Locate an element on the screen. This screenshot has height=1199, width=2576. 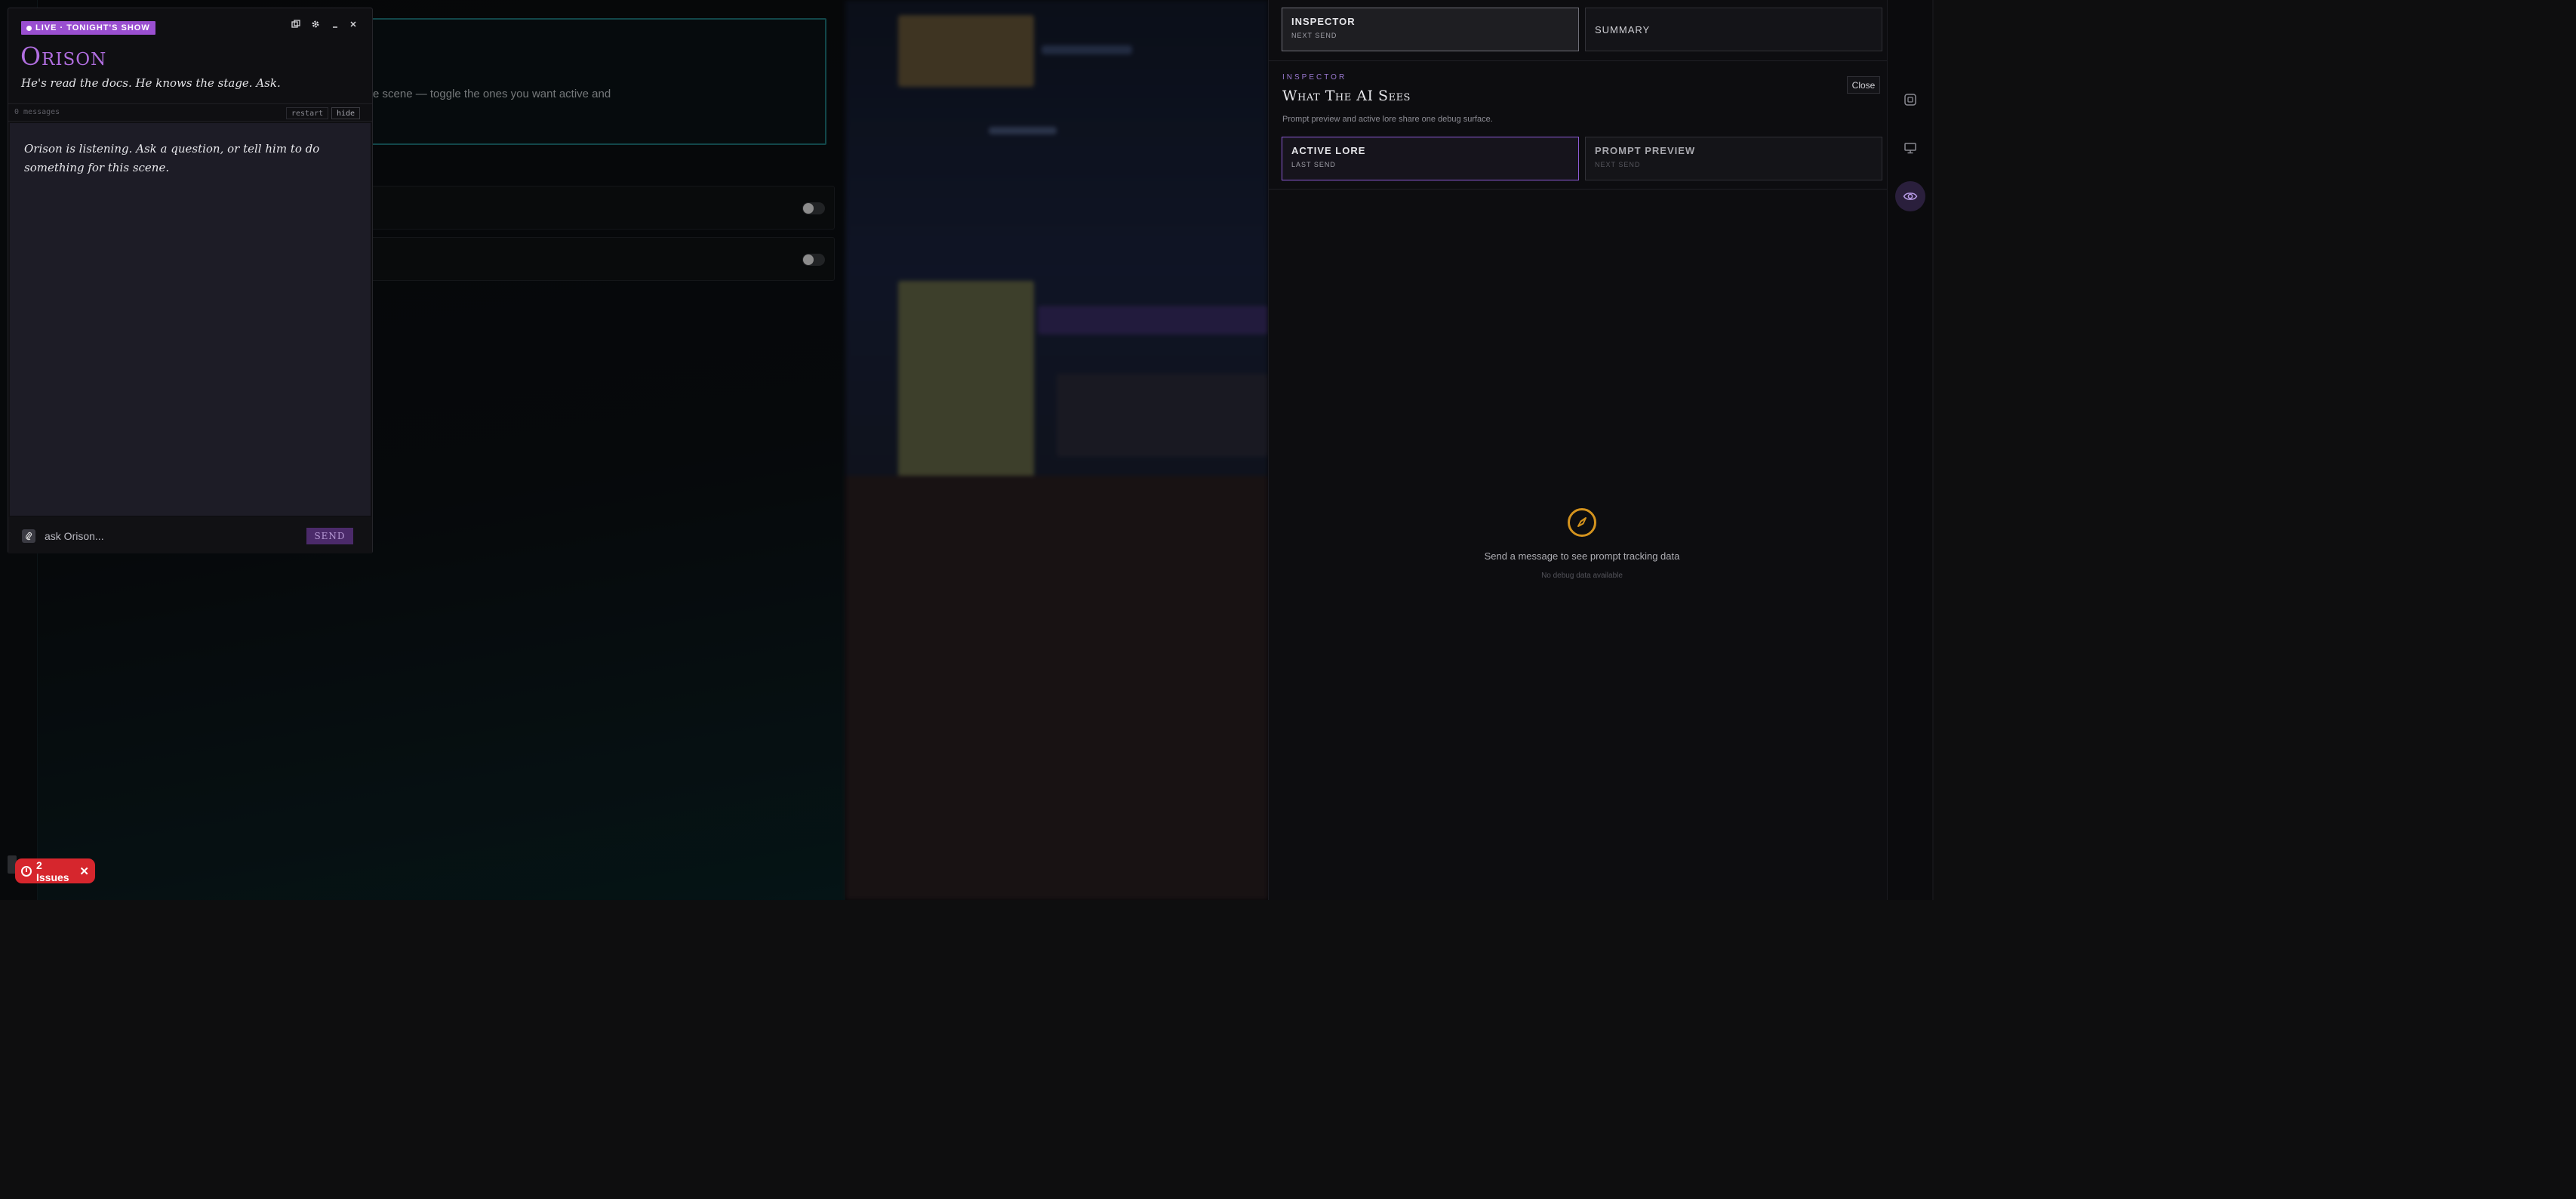
tab-prompt-preview: PROMPT PREVIEW NEXT SEND is located at coordinates (1733, 158).